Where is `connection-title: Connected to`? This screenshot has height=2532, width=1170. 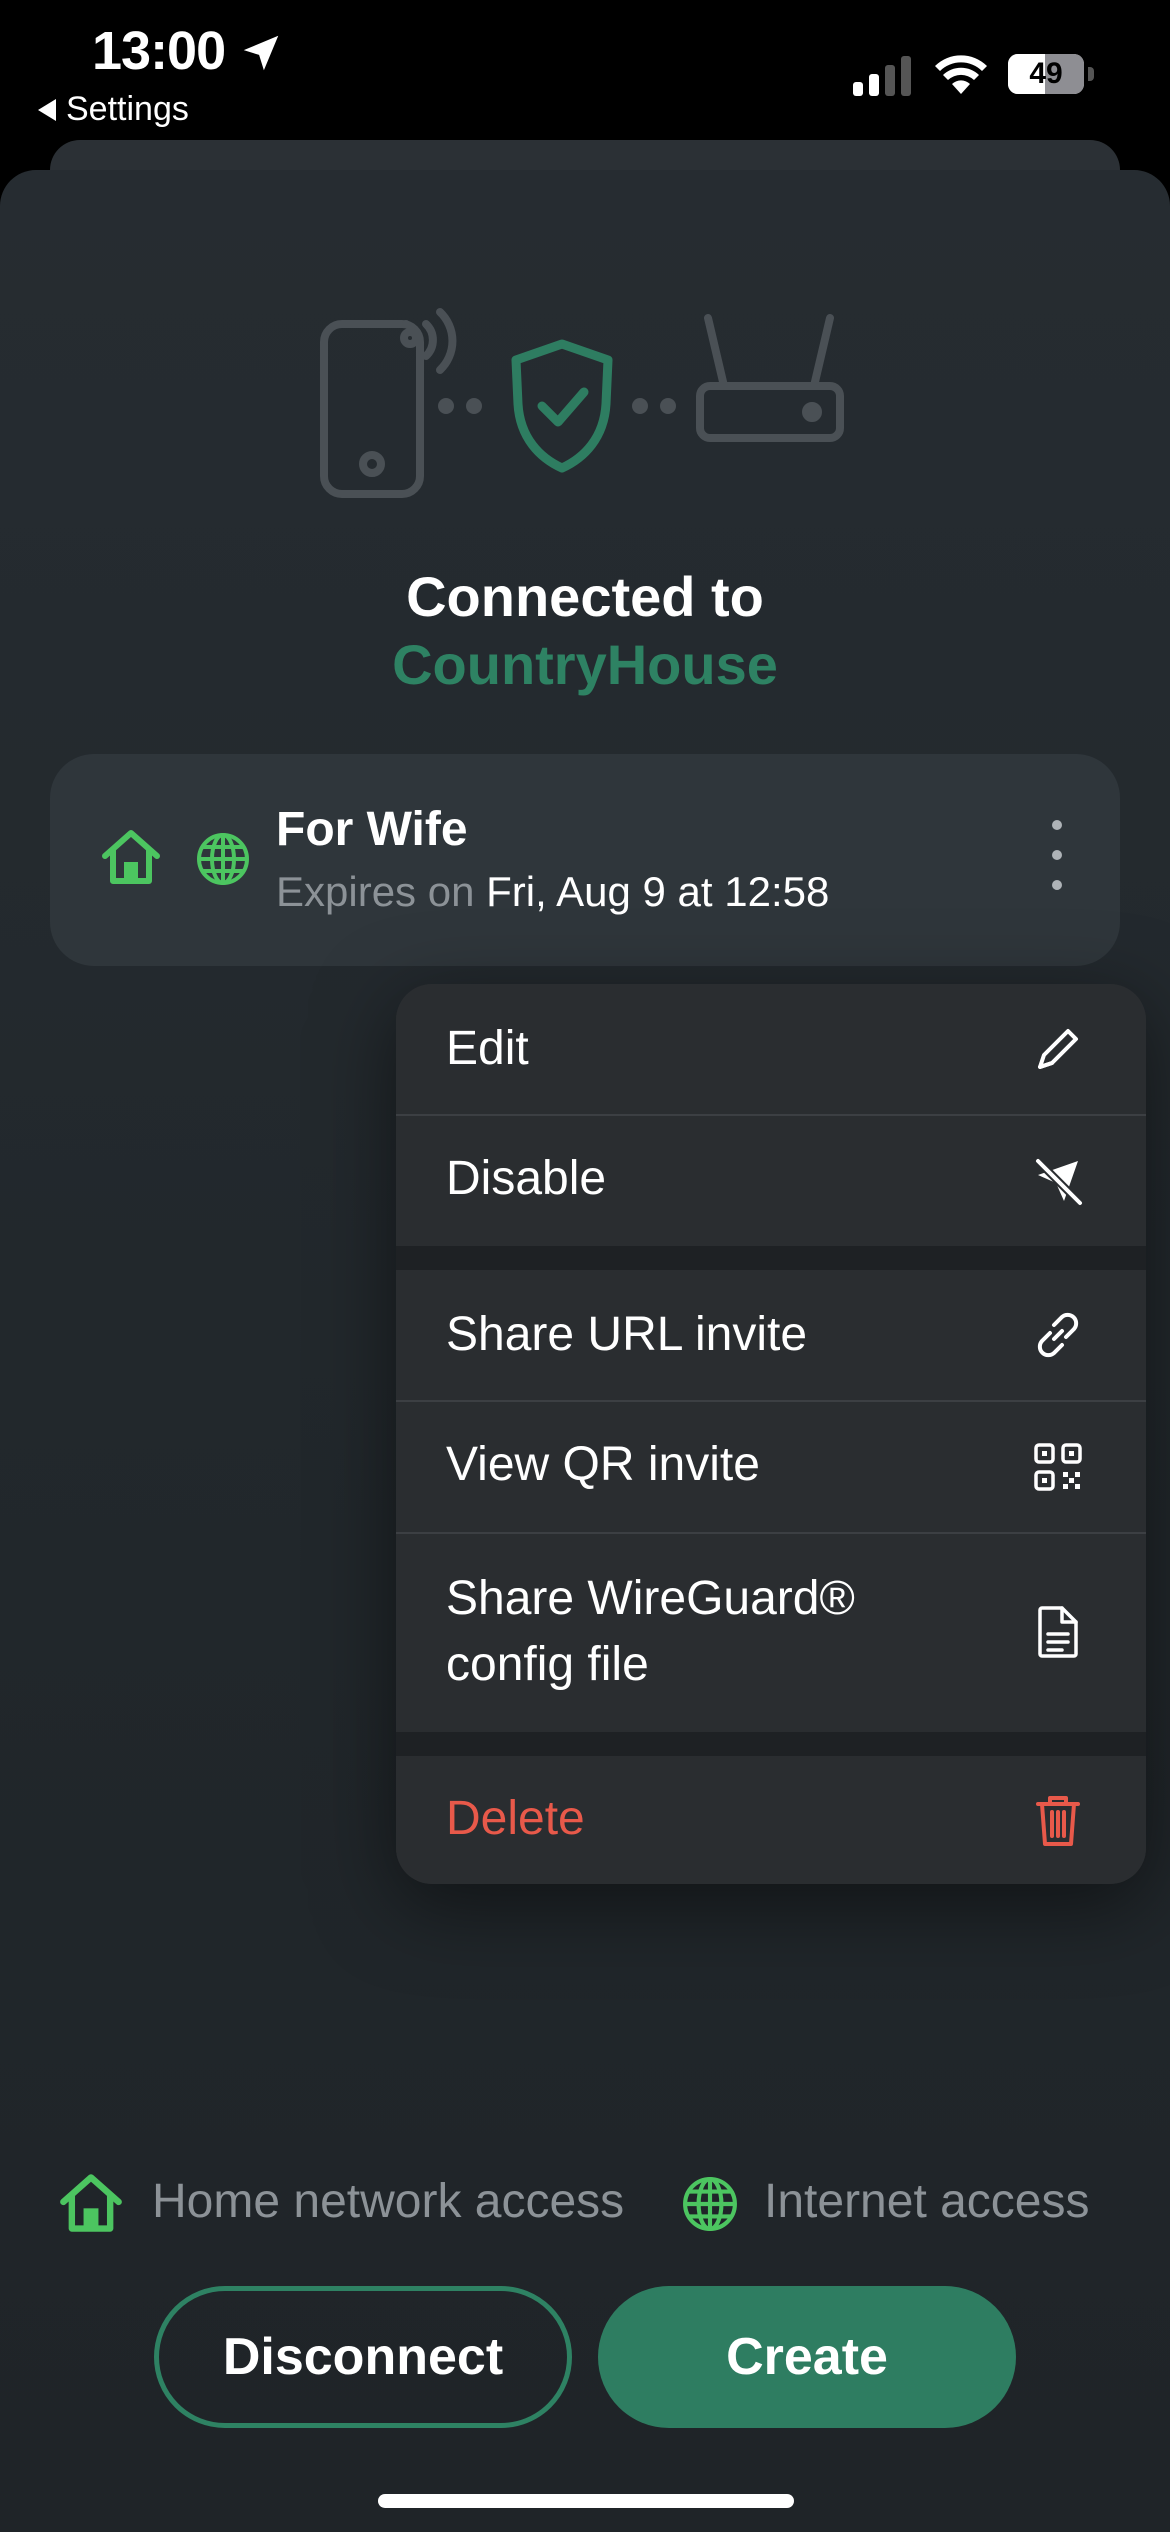
connection-title: Connected to is located at coordinates (585, 596).